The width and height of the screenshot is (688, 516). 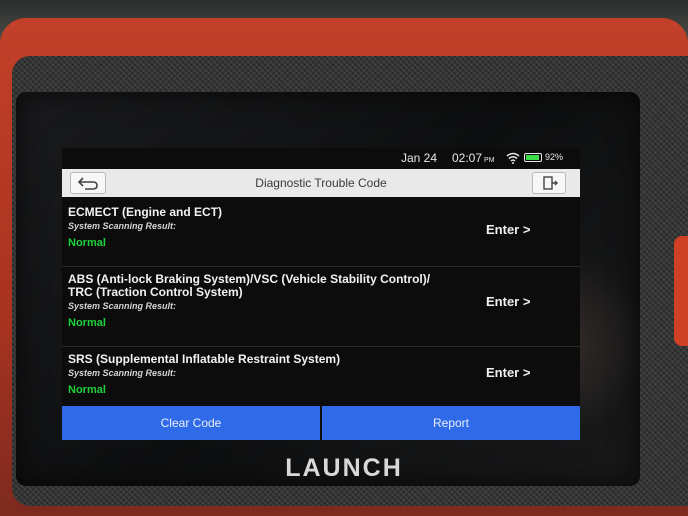 I want to click on exit-icon, so click(x=550, y=183).